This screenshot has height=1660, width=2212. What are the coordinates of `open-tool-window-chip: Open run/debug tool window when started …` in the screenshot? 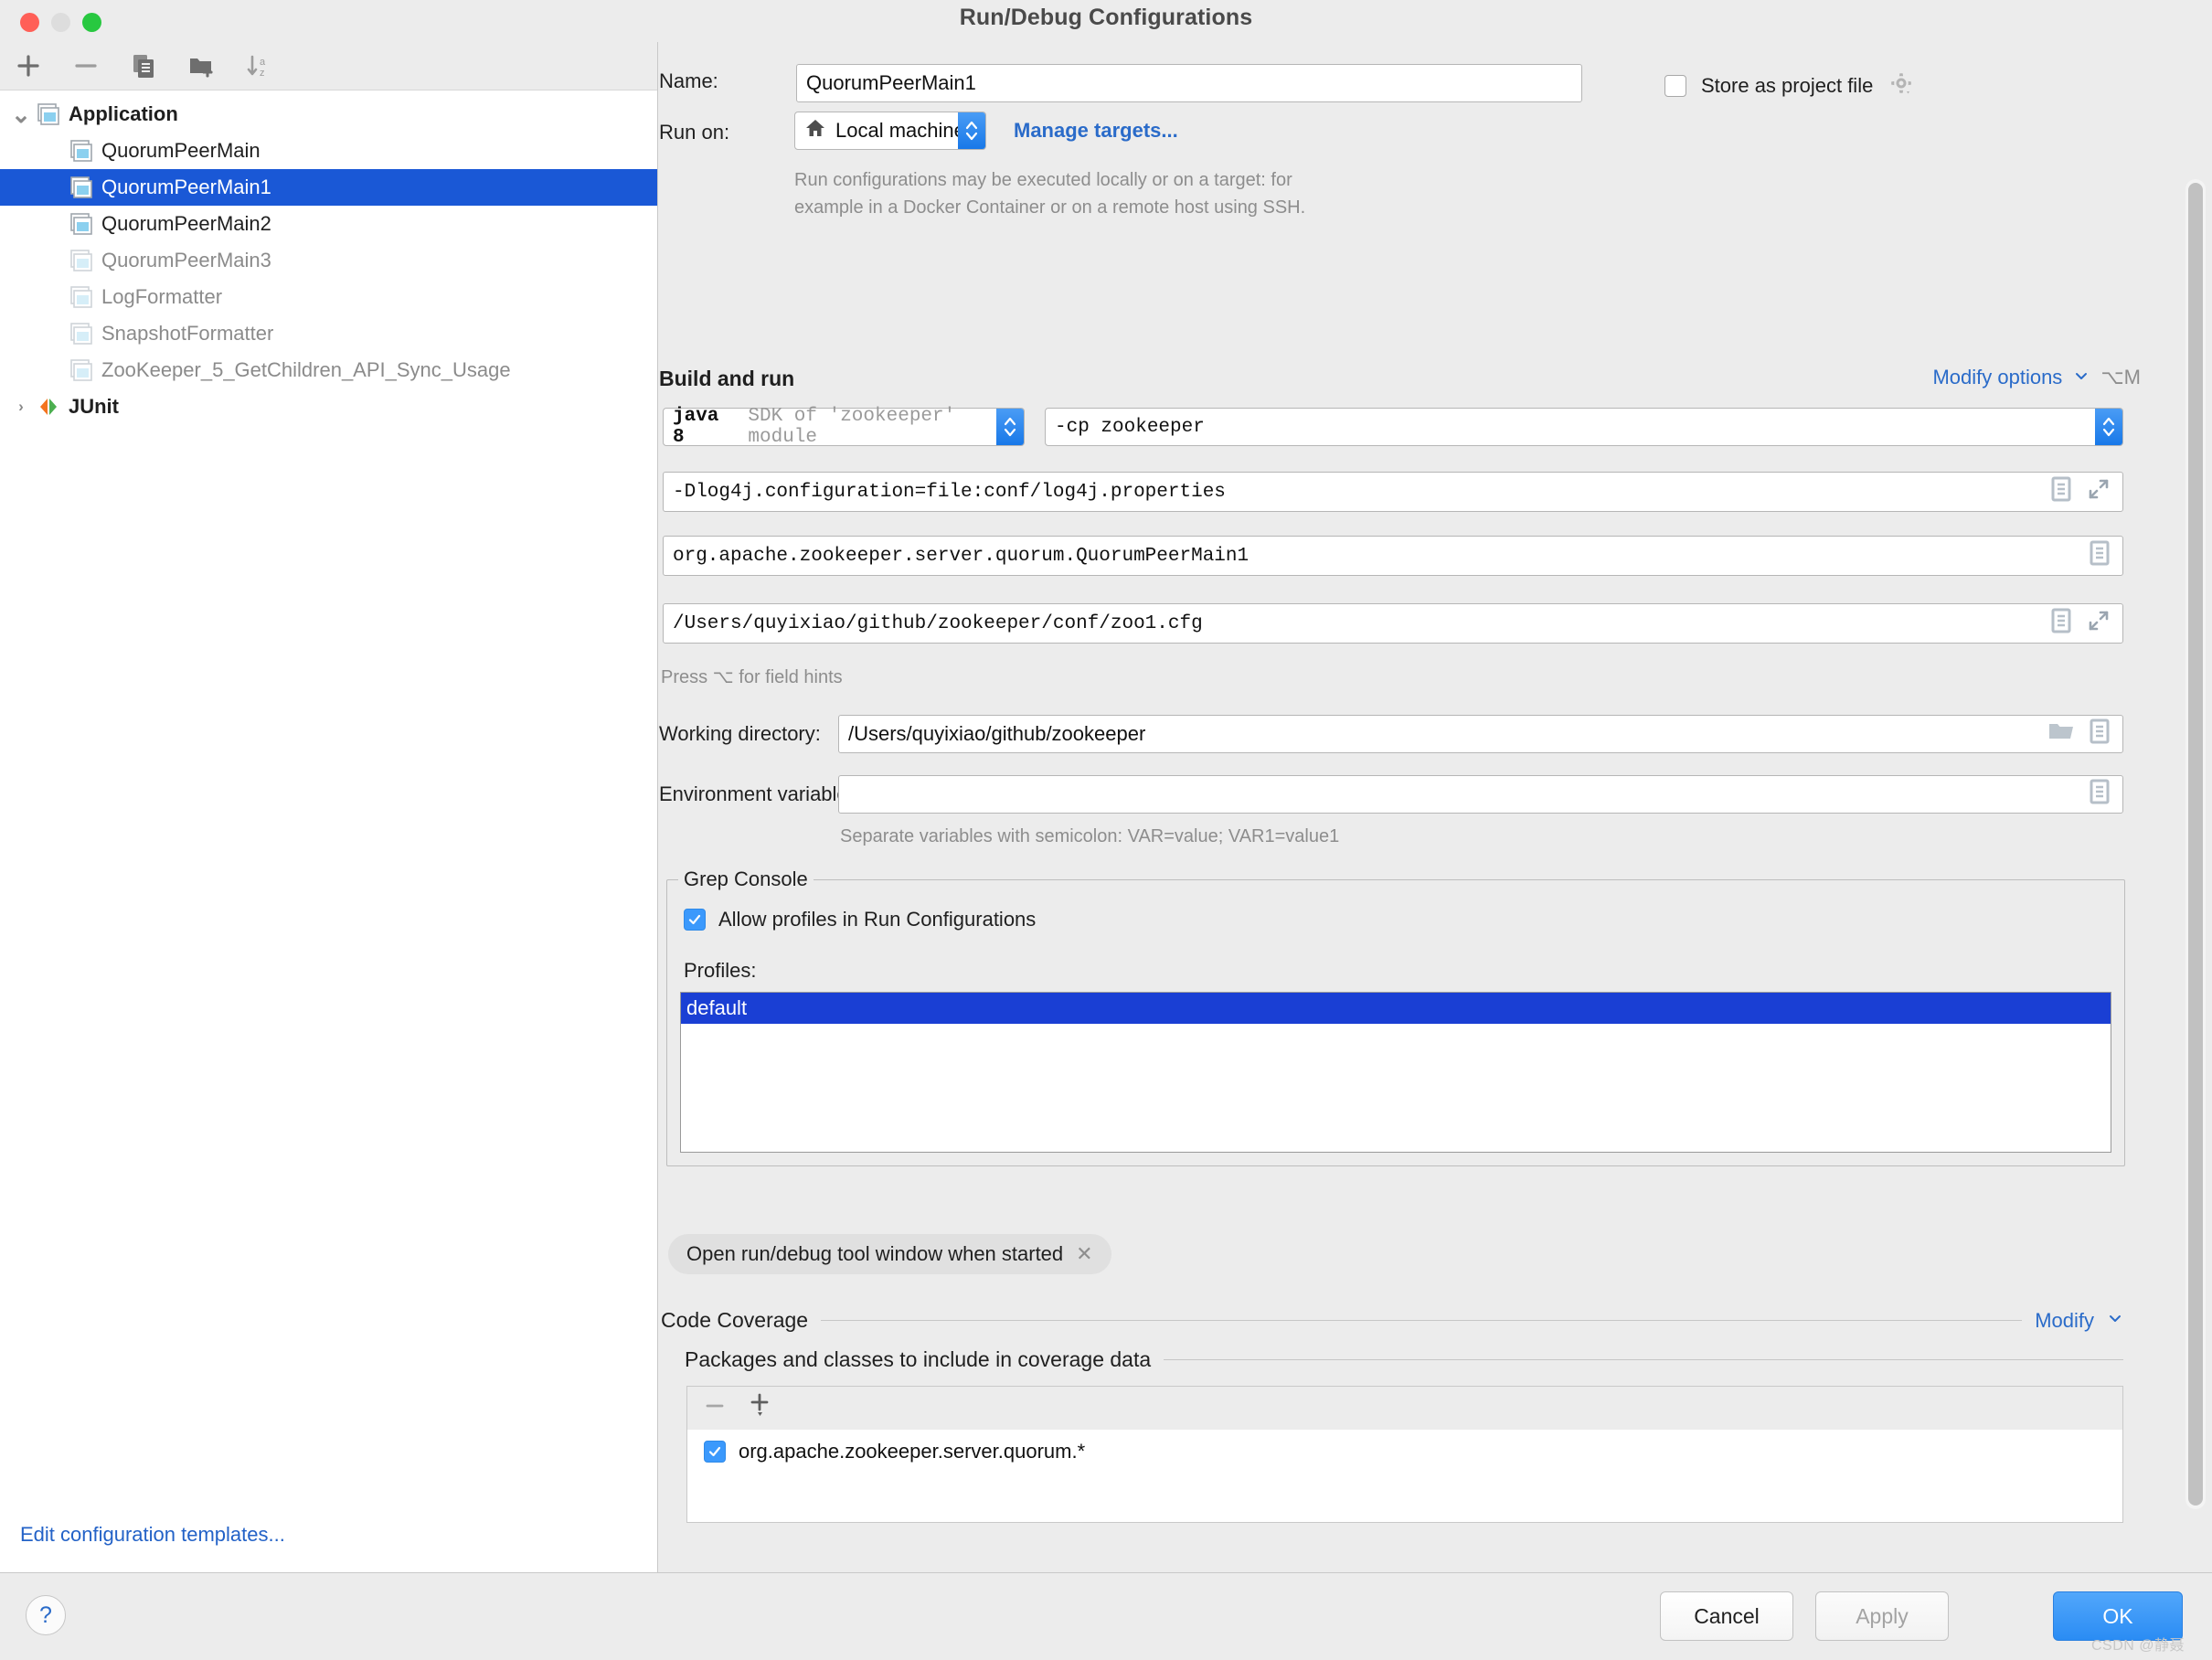 It's located at (889, 1254).